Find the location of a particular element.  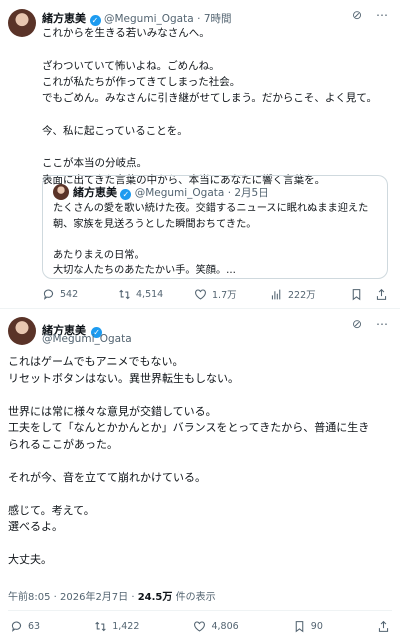

reply-button: 542 is located at coordinates (80, 294).